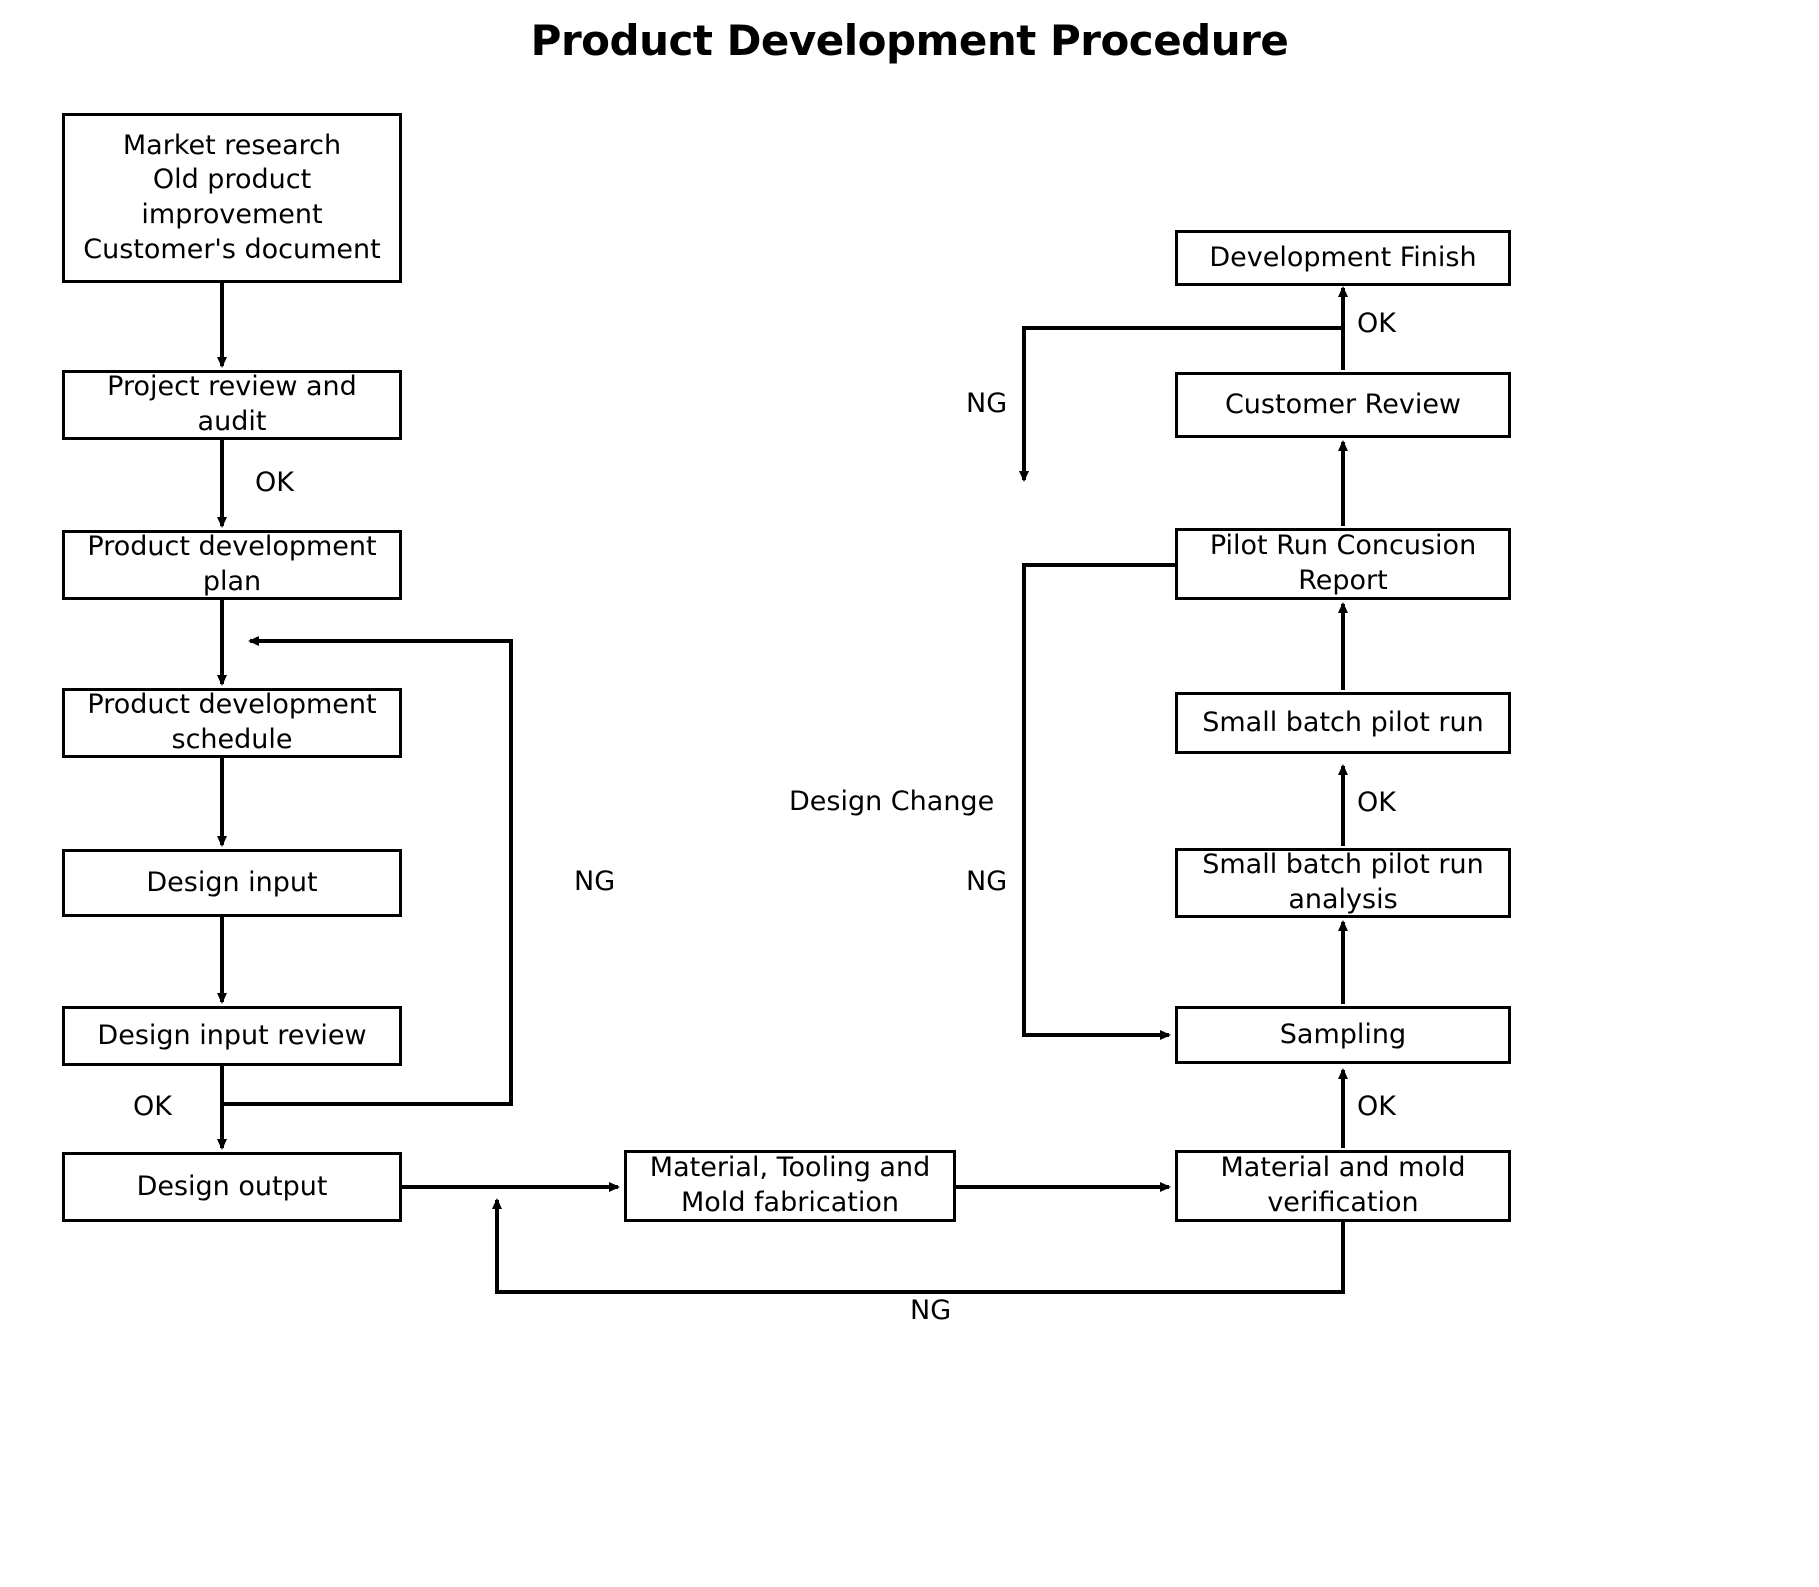  What do you see at coordinates (595, 881) in the screenshot?
I see `edge-label-ng-design-loop: NG` at bounding box center [595, 881].